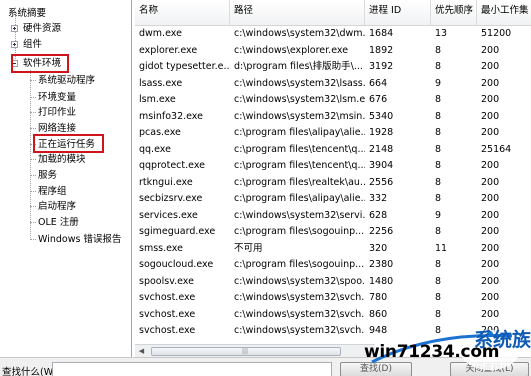 The width and height of the screenshot is (531, 376). Describe the element at coordinates (398, 12) in the screenshot. I see `column-header-pid: 进程 ID` at that location.